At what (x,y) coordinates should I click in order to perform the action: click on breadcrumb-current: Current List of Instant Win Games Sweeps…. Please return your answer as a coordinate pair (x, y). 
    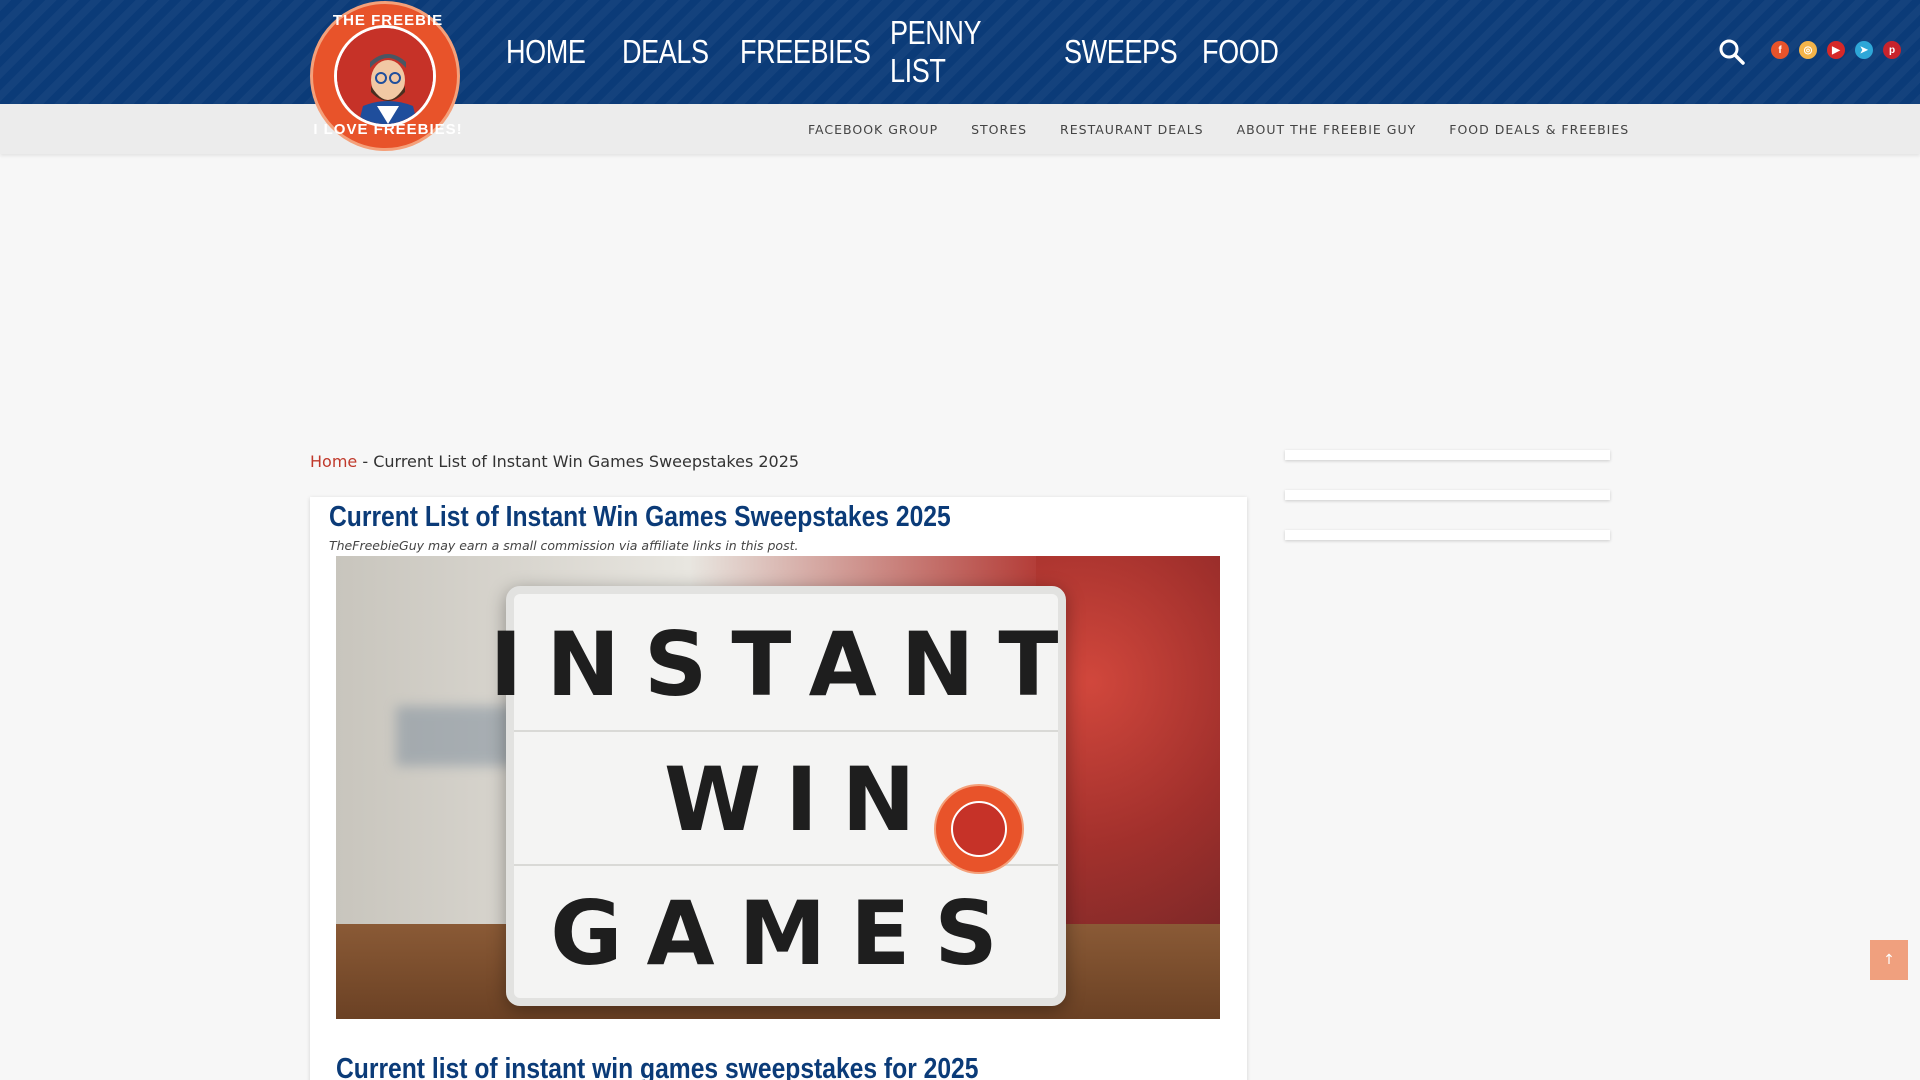
    Looking at the image, I should click on (586, 461).